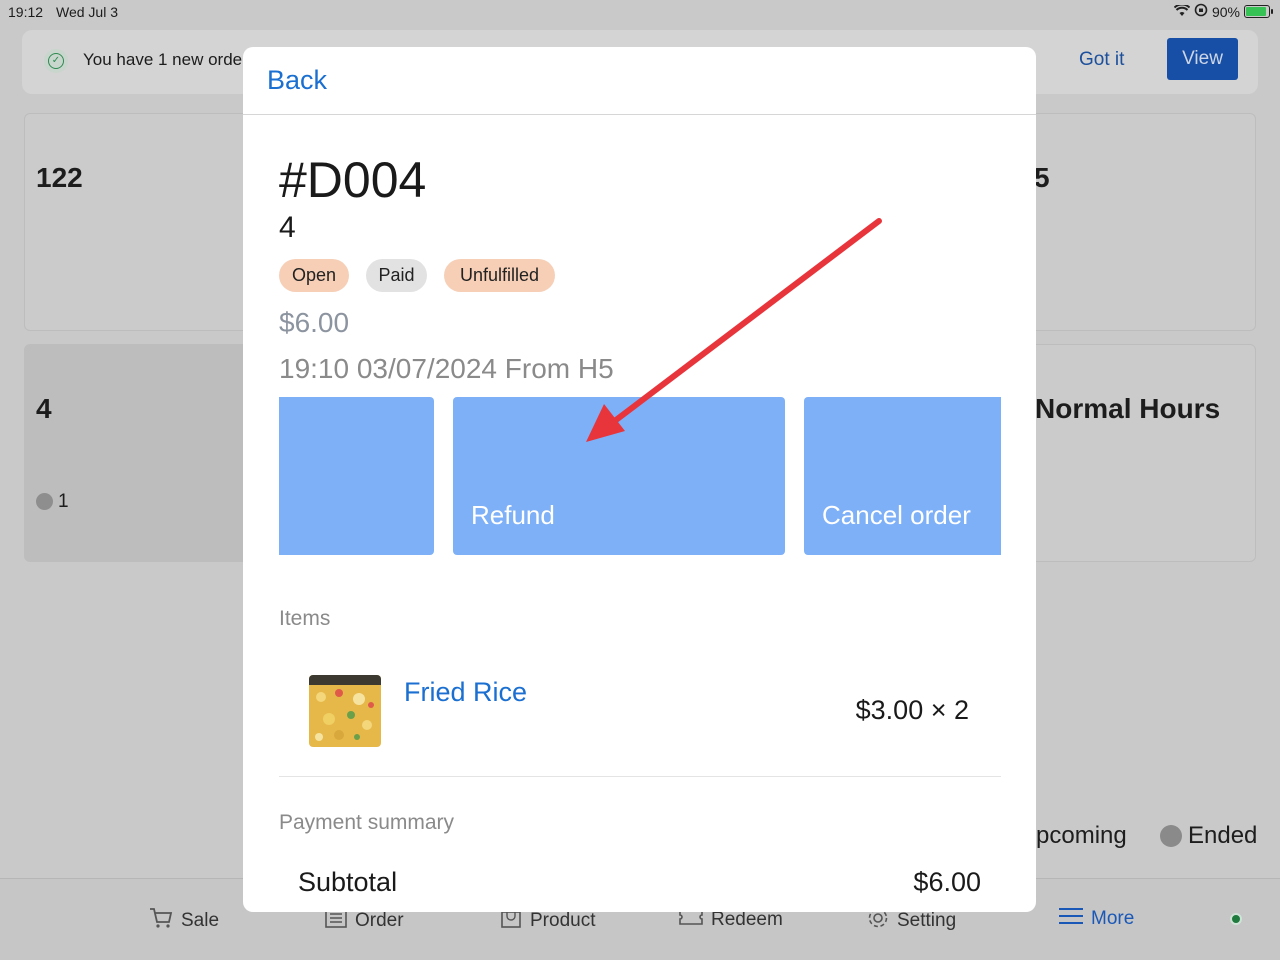 This screenshot has height=960, width=1280. Describe the element at coordinates (639, 81) in the screenshot. I see `modal-header: Back` at that location.